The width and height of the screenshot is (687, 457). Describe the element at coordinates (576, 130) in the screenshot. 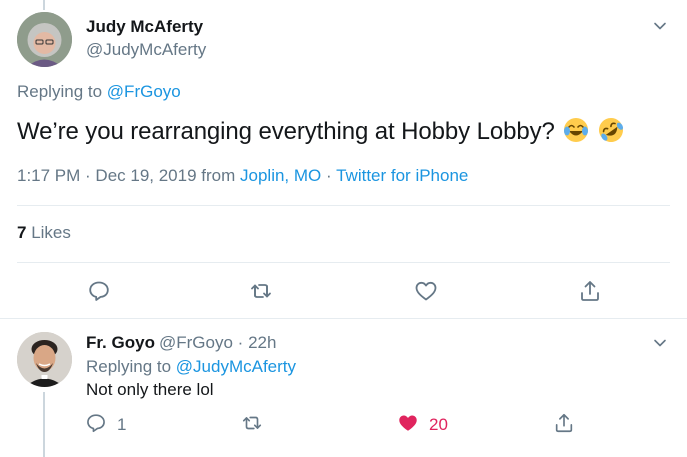

I see `joy-emoji-icon` at that location.